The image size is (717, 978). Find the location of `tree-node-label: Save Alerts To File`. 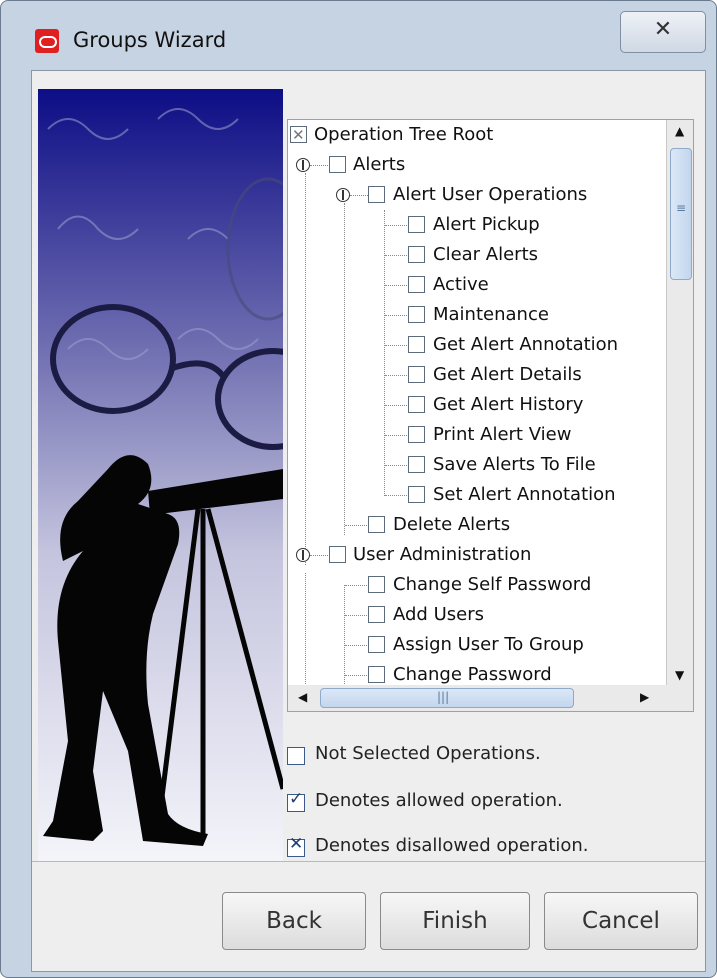

tree-node-label: Save Alerts To File is located at coordinates (514, 464).